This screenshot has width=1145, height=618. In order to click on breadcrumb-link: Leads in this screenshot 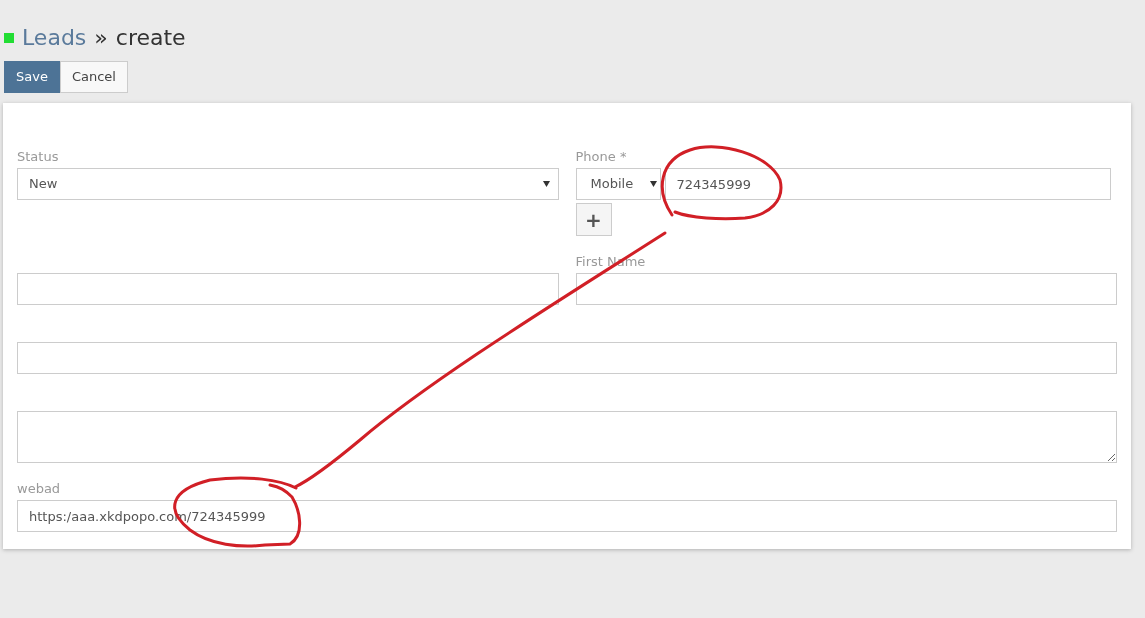, I will do `click(54, 37)`.